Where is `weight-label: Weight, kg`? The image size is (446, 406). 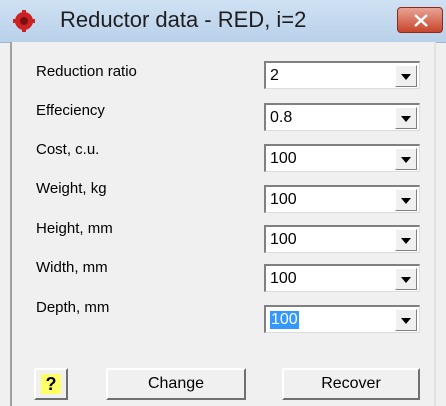
weight-label: Weight, kg is located at coordinates (71, 188).